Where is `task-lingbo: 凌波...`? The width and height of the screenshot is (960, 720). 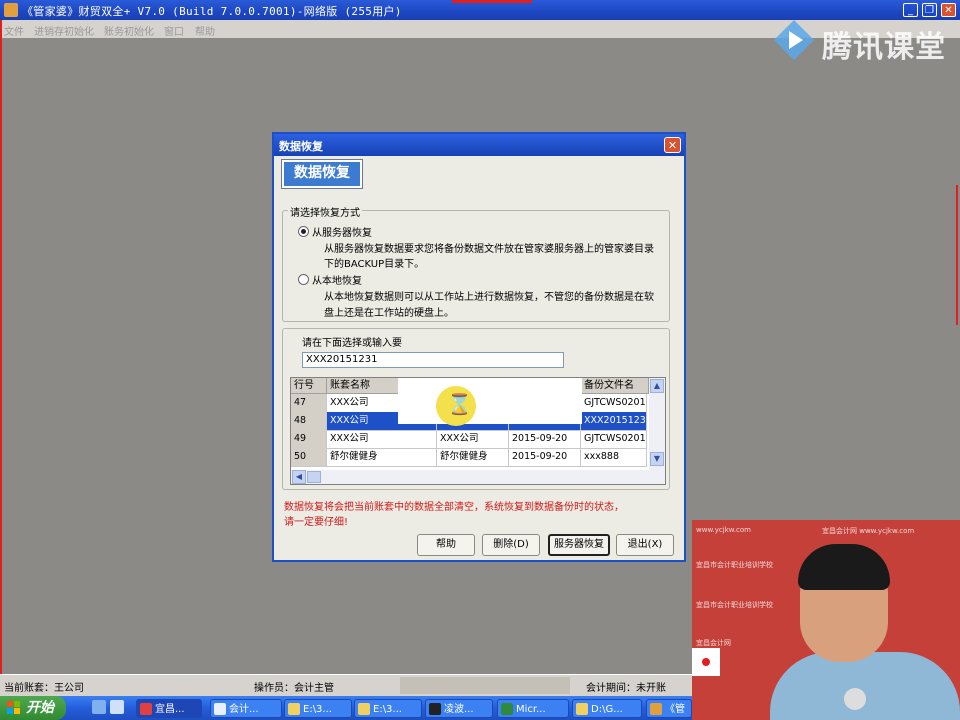
task-lingbo: 凌波... is located at coordinates (459, 708).